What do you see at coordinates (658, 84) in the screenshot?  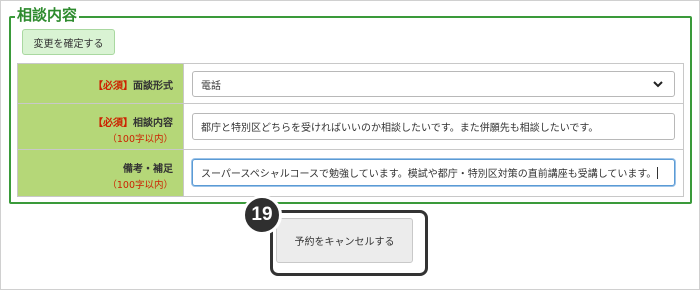 I see `chevron-down-icon` at bounding box center [658, 84].